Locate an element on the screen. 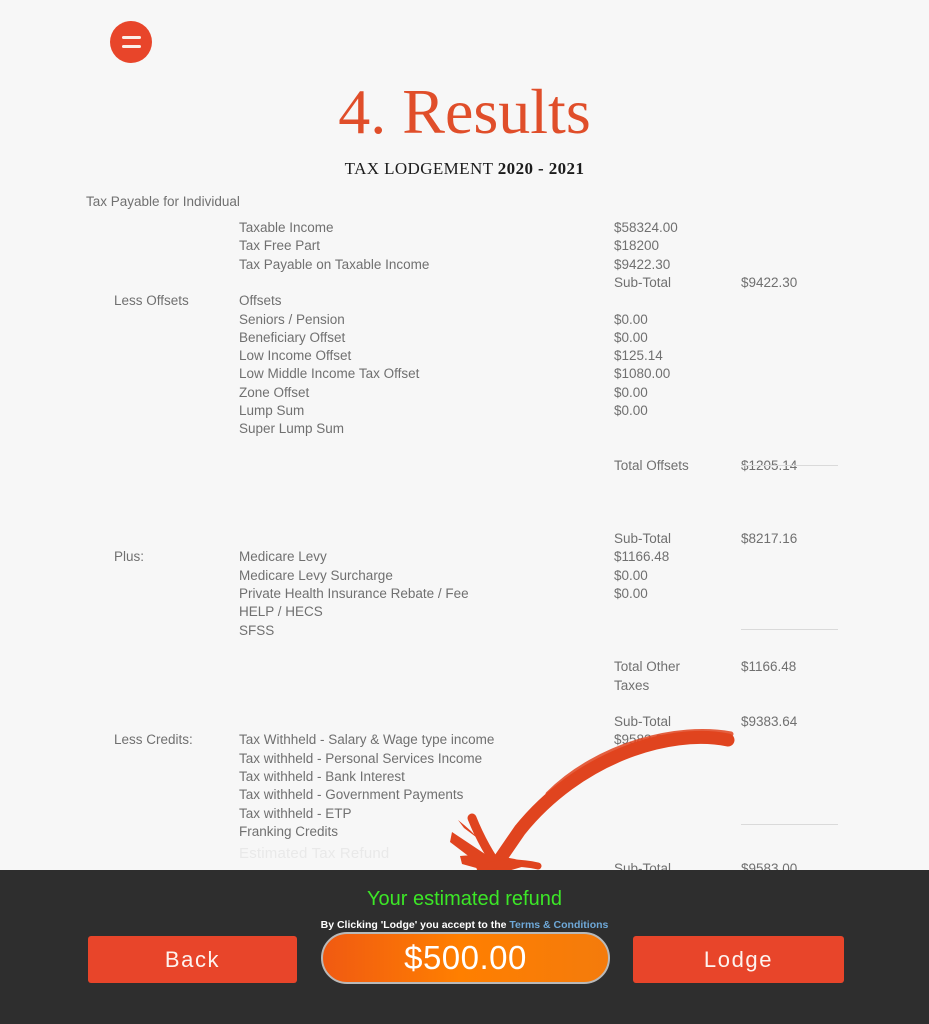 Image resolution: width=929 pixels, height=1024 pixels. result-row-group: Less Offsets is located at coordinates (151, 301).